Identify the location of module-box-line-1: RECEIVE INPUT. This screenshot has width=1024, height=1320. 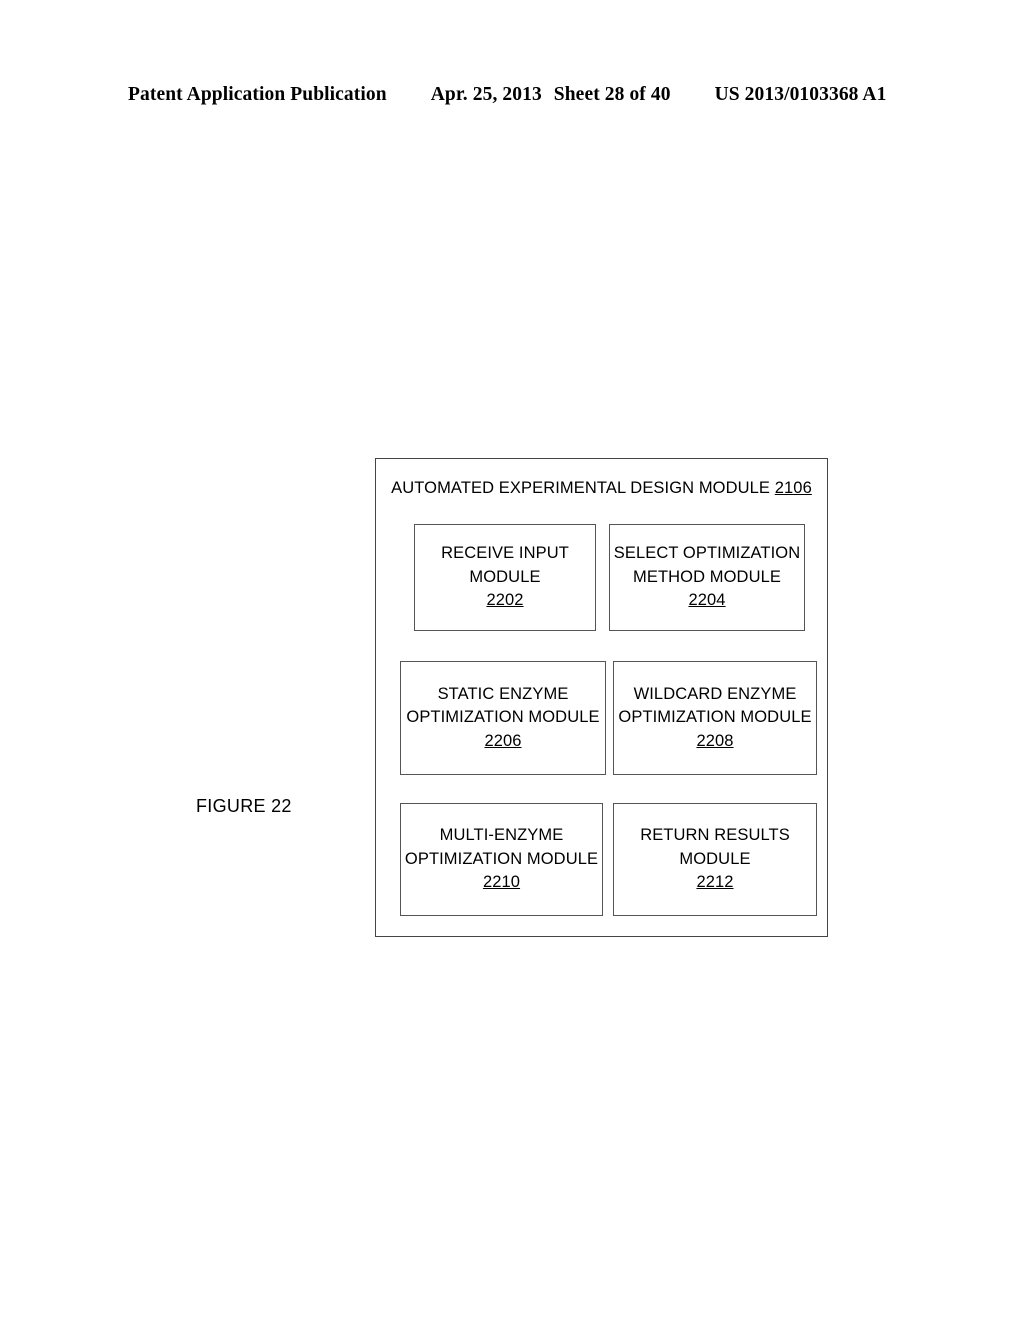
(505, 553).